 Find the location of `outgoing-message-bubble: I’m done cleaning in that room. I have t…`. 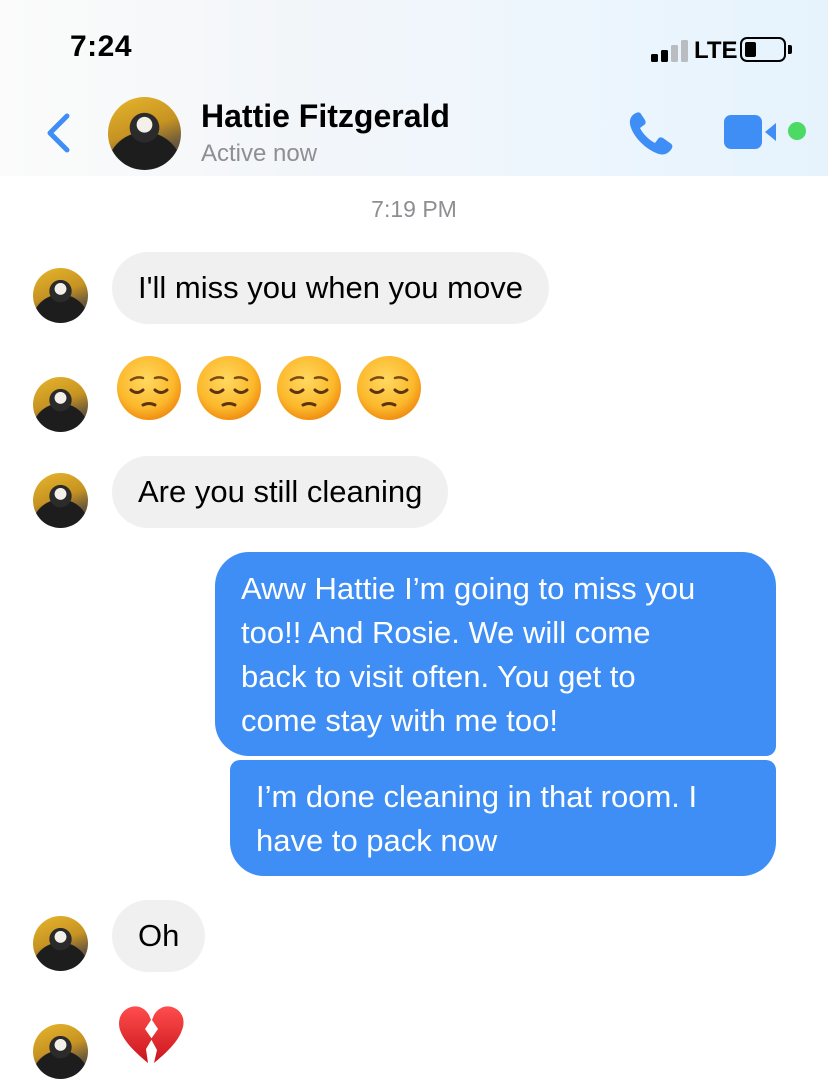

outgoing-message-bubble: I’m done cleaning in that room. I have t… is located at coordinates (503, 818).